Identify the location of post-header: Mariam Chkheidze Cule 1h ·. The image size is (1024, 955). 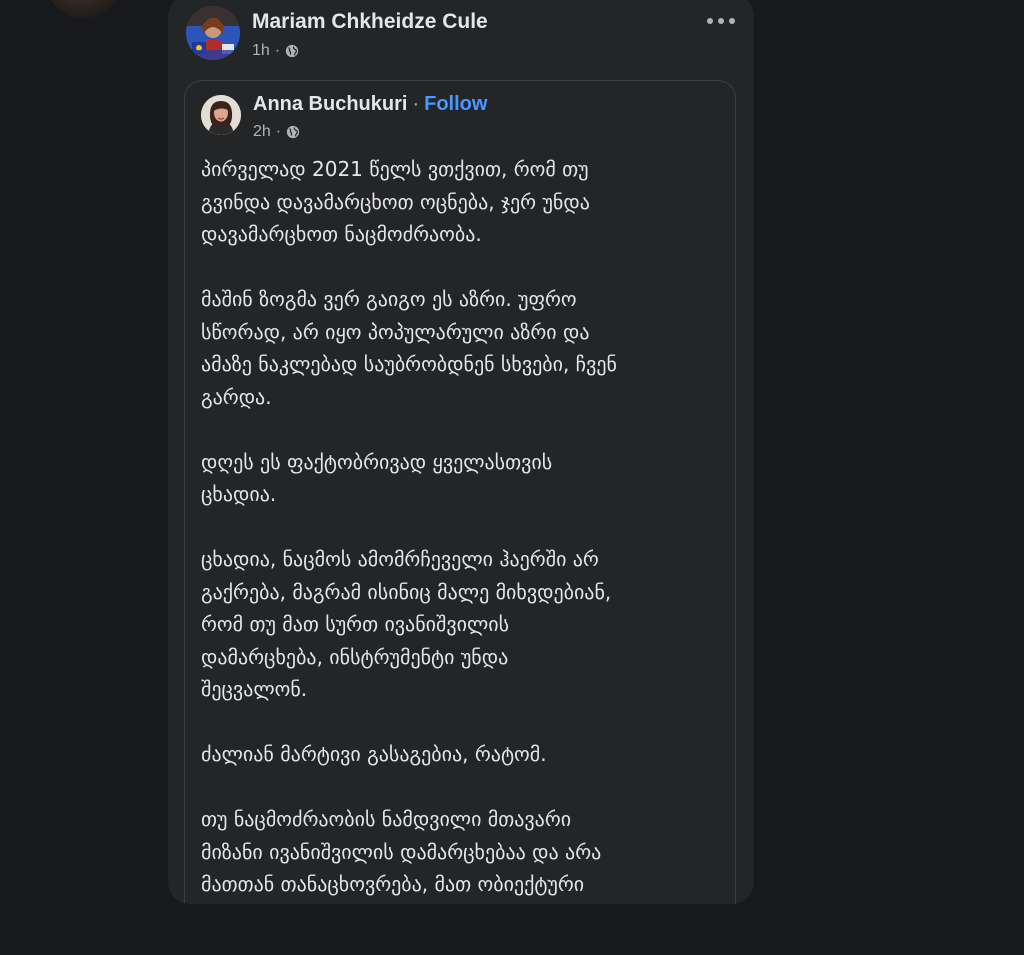
(461, 34).